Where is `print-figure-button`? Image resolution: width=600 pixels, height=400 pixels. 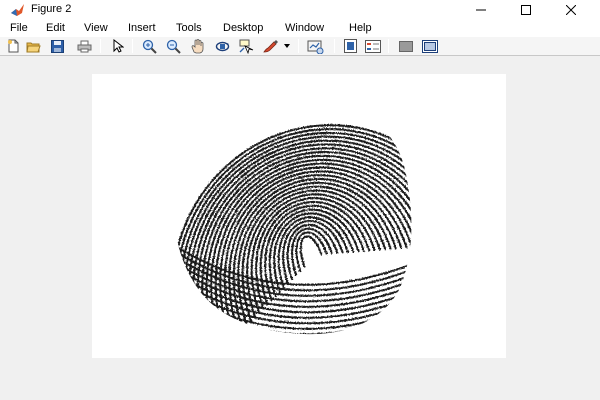
print-figure-button is located at coordinates (84, 46).